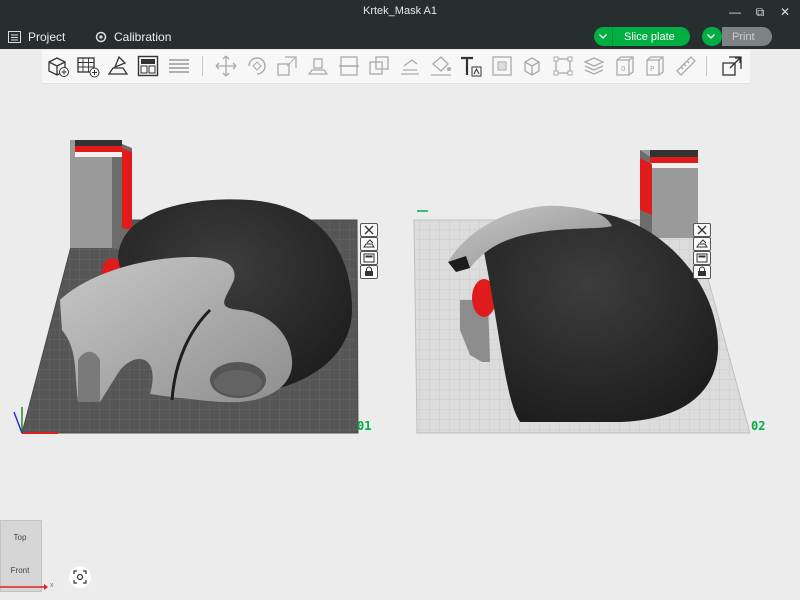 This screenshot has height=600, width=800. Describe the element at coordinates (364, 426) in the screenshot. I see `plate-number-1: 01` at that location.